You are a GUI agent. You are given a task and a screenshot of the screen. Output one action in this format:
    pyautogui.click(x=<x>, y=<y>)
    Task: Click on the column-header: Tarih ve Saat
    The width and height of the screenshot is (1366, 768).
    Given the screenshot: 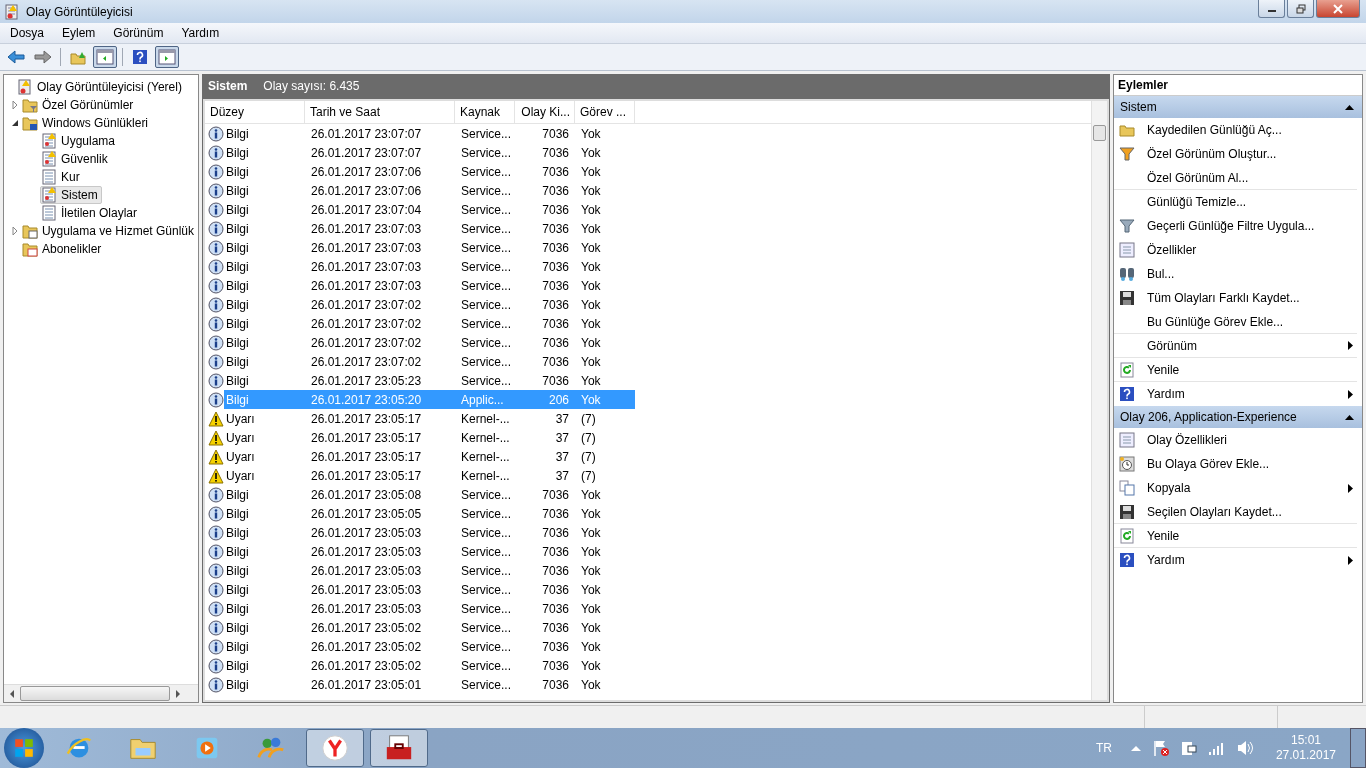 What is the action you would take?
    pyautogui.click(x=380, y=112)
    